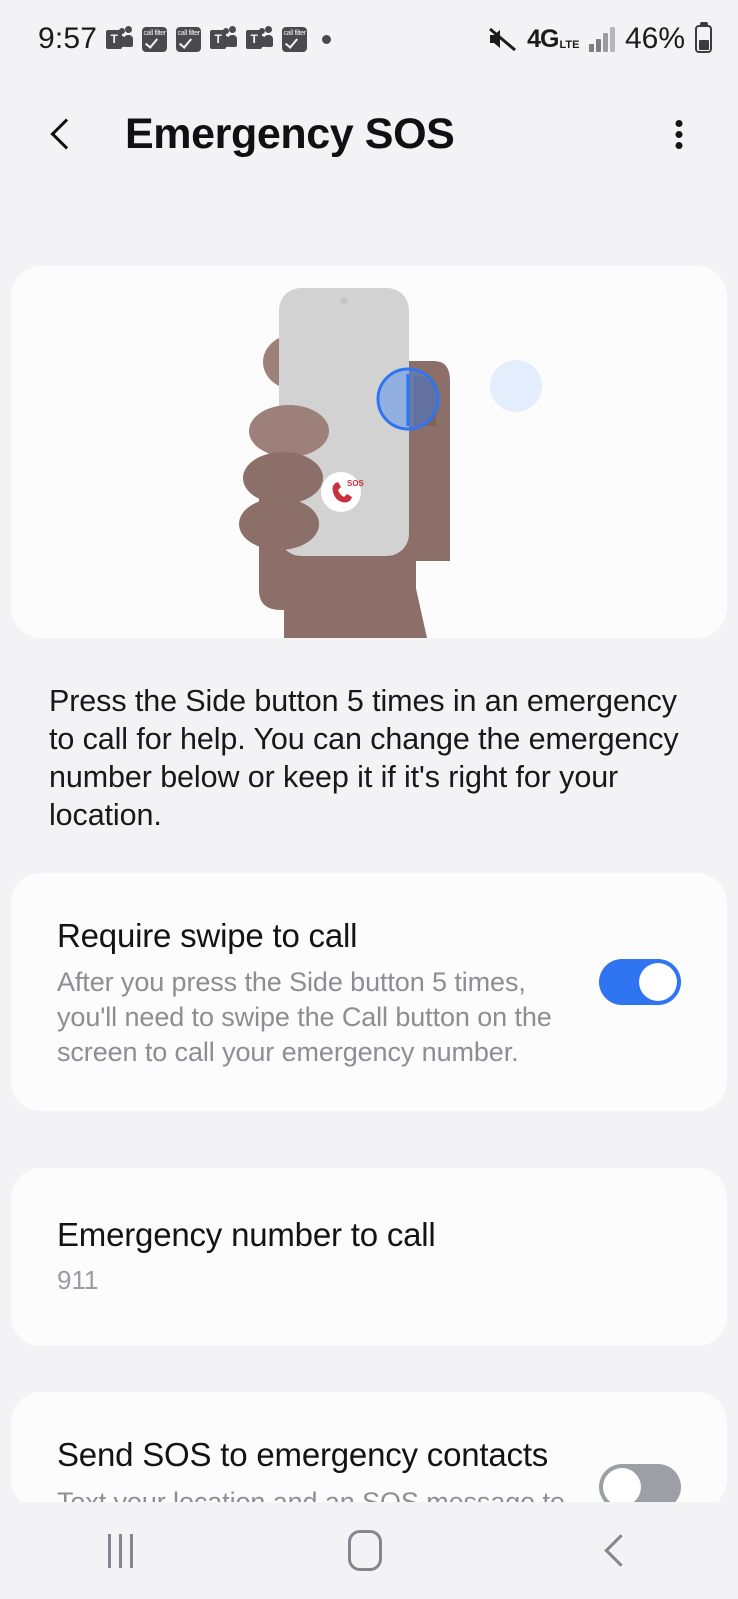  I want to click on more-options-icon, so click(679, 134).